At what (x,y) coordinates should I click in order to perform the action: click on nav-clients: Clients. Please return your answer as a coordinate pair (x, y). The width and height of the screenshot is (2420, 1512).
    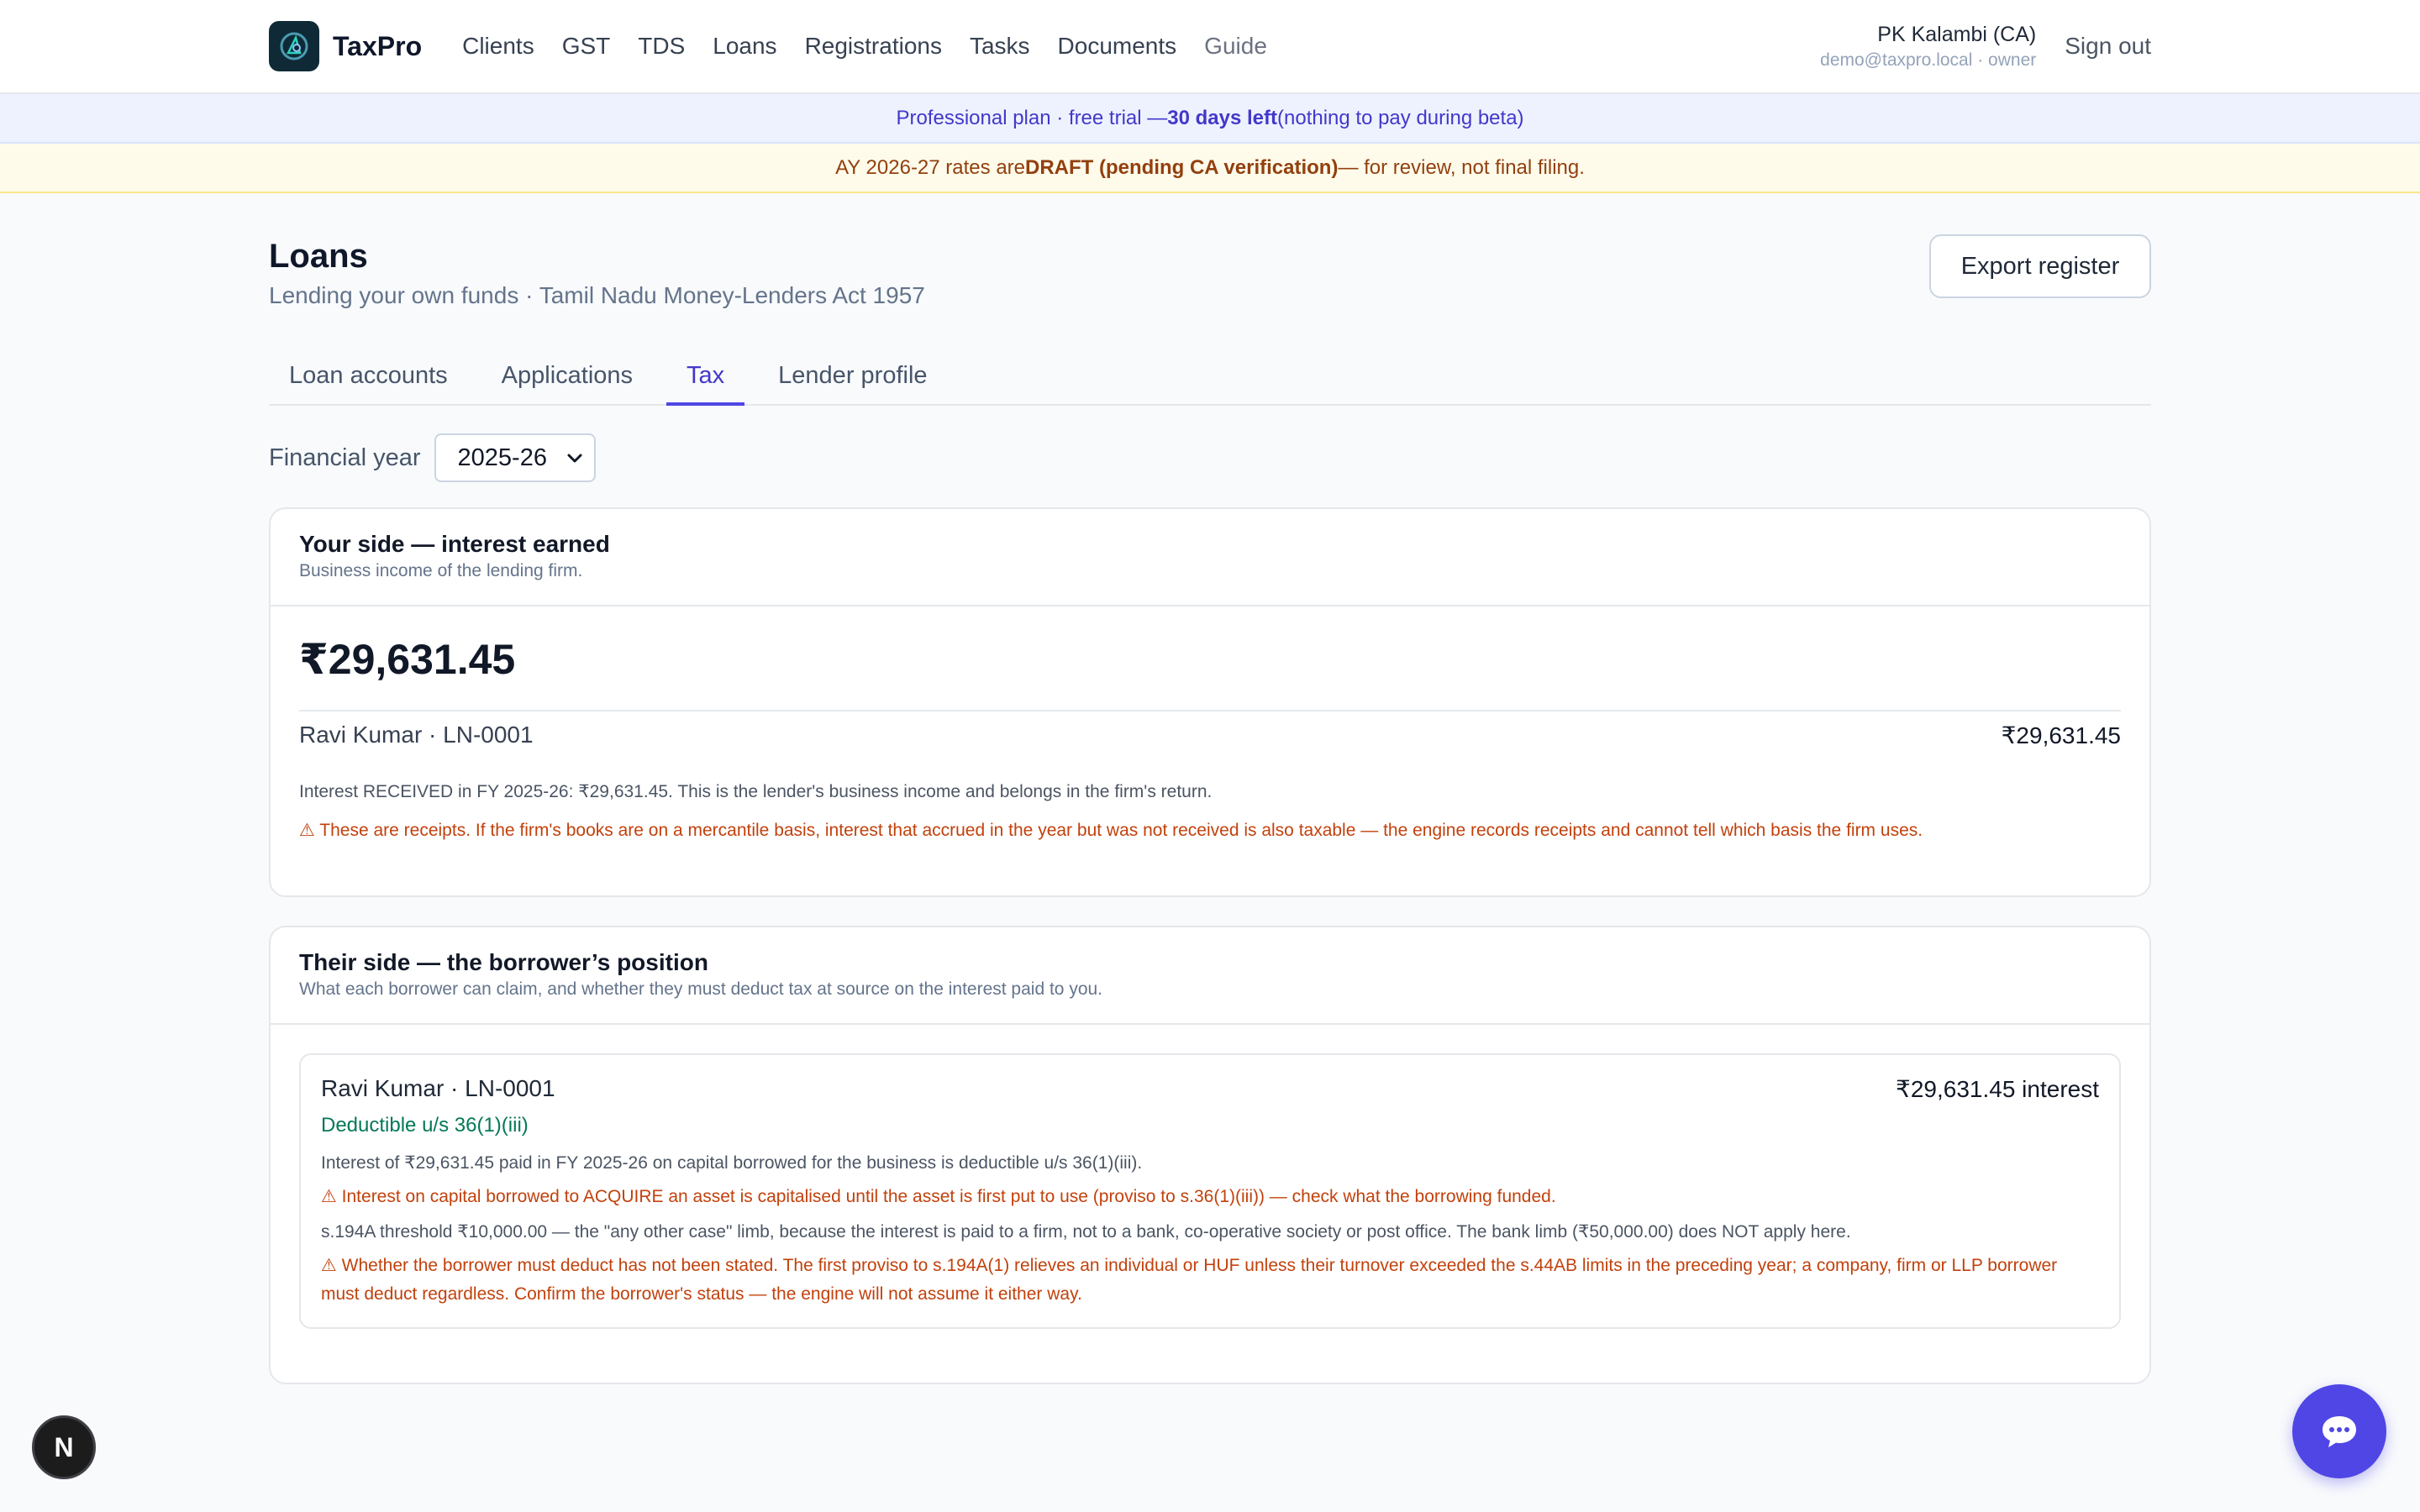
    Looking at the image, I should click on (498, 46).